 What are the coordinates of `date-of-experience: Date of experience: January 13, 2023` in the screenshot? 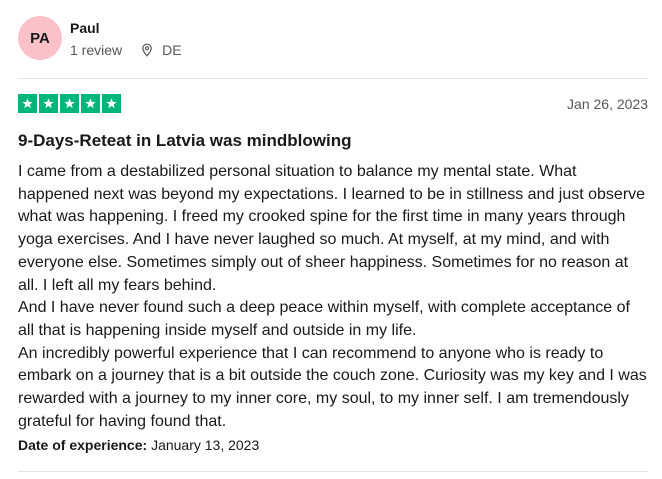 It's located at (138, 445).